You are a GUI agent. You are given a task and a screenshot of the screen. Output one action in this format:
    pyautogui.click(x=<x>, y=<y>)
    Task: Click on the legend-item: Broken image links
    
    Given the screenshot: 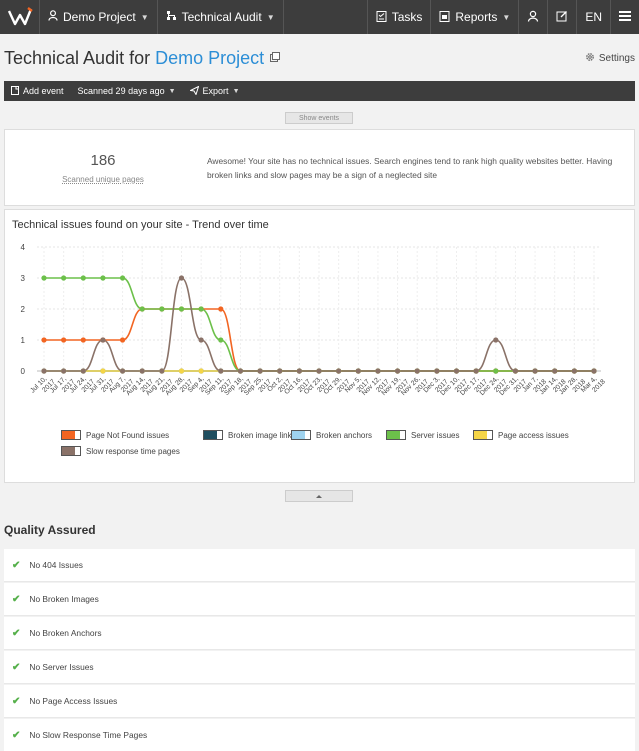 What is the action you would take?
    pyautogui.click(x=249, y=435)
    